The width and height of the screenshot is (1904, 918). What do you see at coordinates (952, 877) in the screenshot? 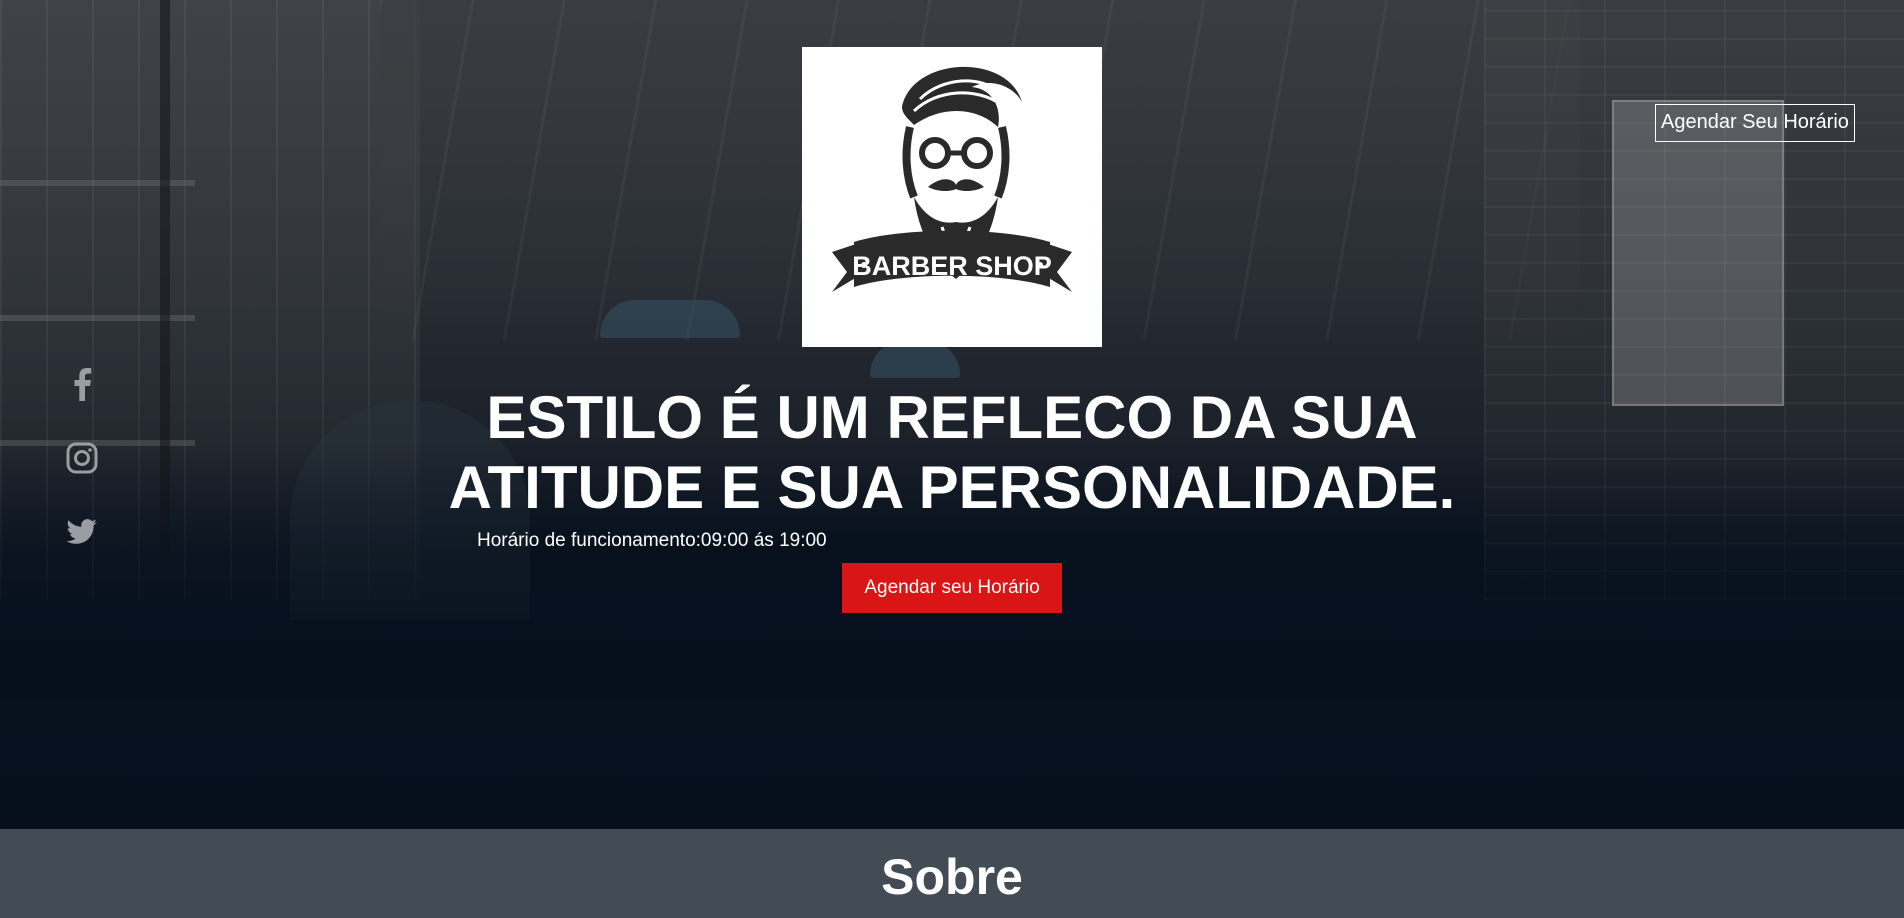
I see `about-title: Sobre` at bounding box center [952, 877].